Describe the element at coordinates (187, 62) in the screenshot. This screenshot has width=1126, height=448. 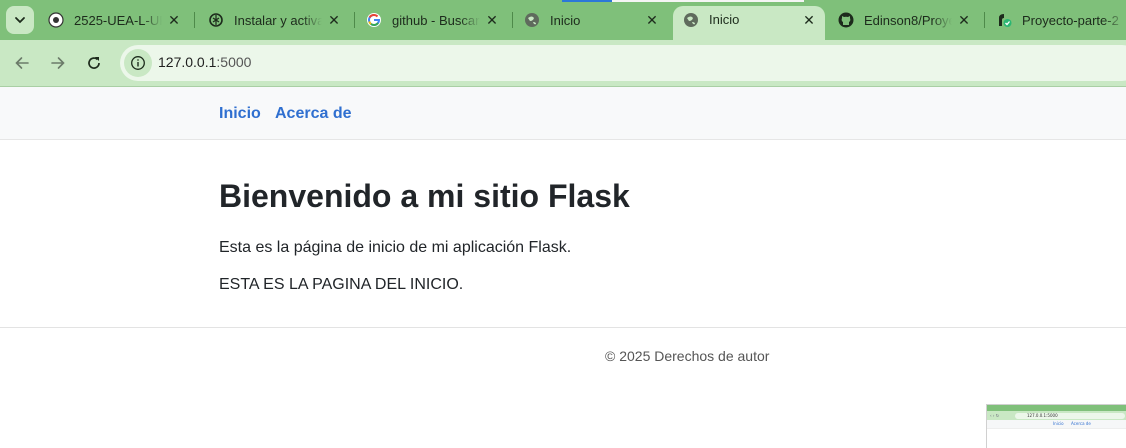
I see `url-host: 127.0.0.1` at that location.